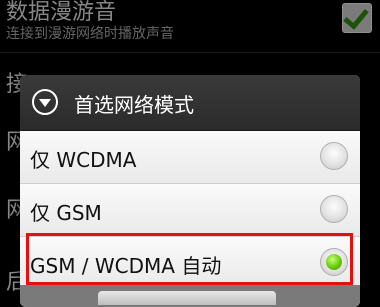  I want to click on option-label: 仅 GSM, so click(66, 213).